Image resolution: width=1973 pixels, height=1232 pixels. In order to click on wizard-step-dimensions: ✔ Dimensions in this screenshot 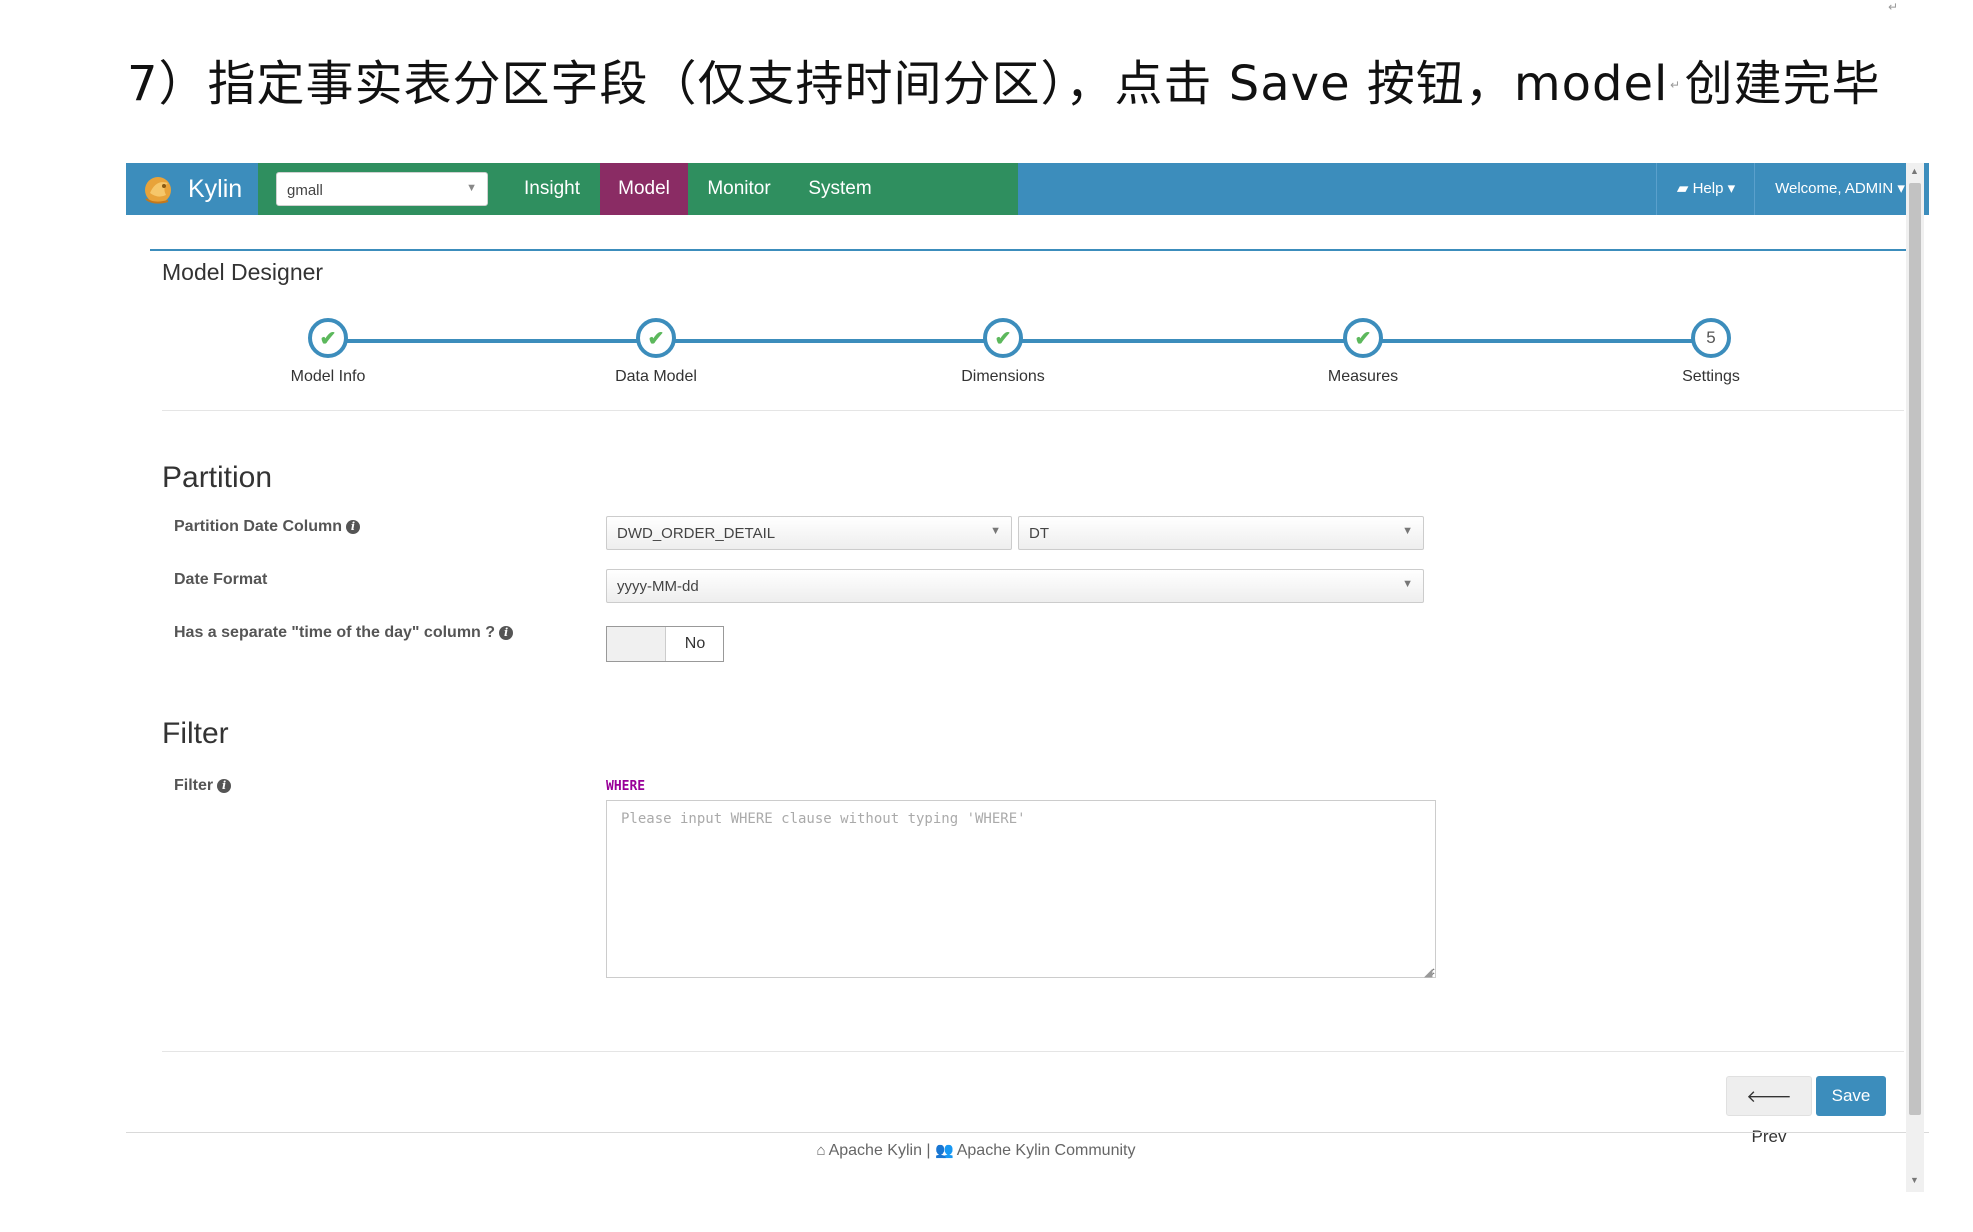, I will do `click(1003, 352)`.